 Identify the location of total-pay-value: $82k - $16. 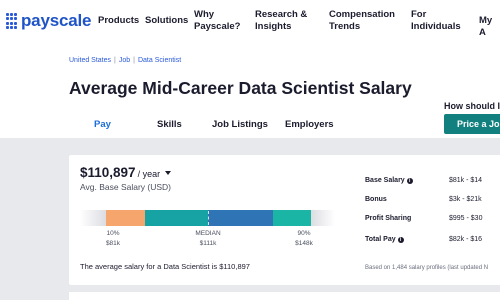
(466, 239).